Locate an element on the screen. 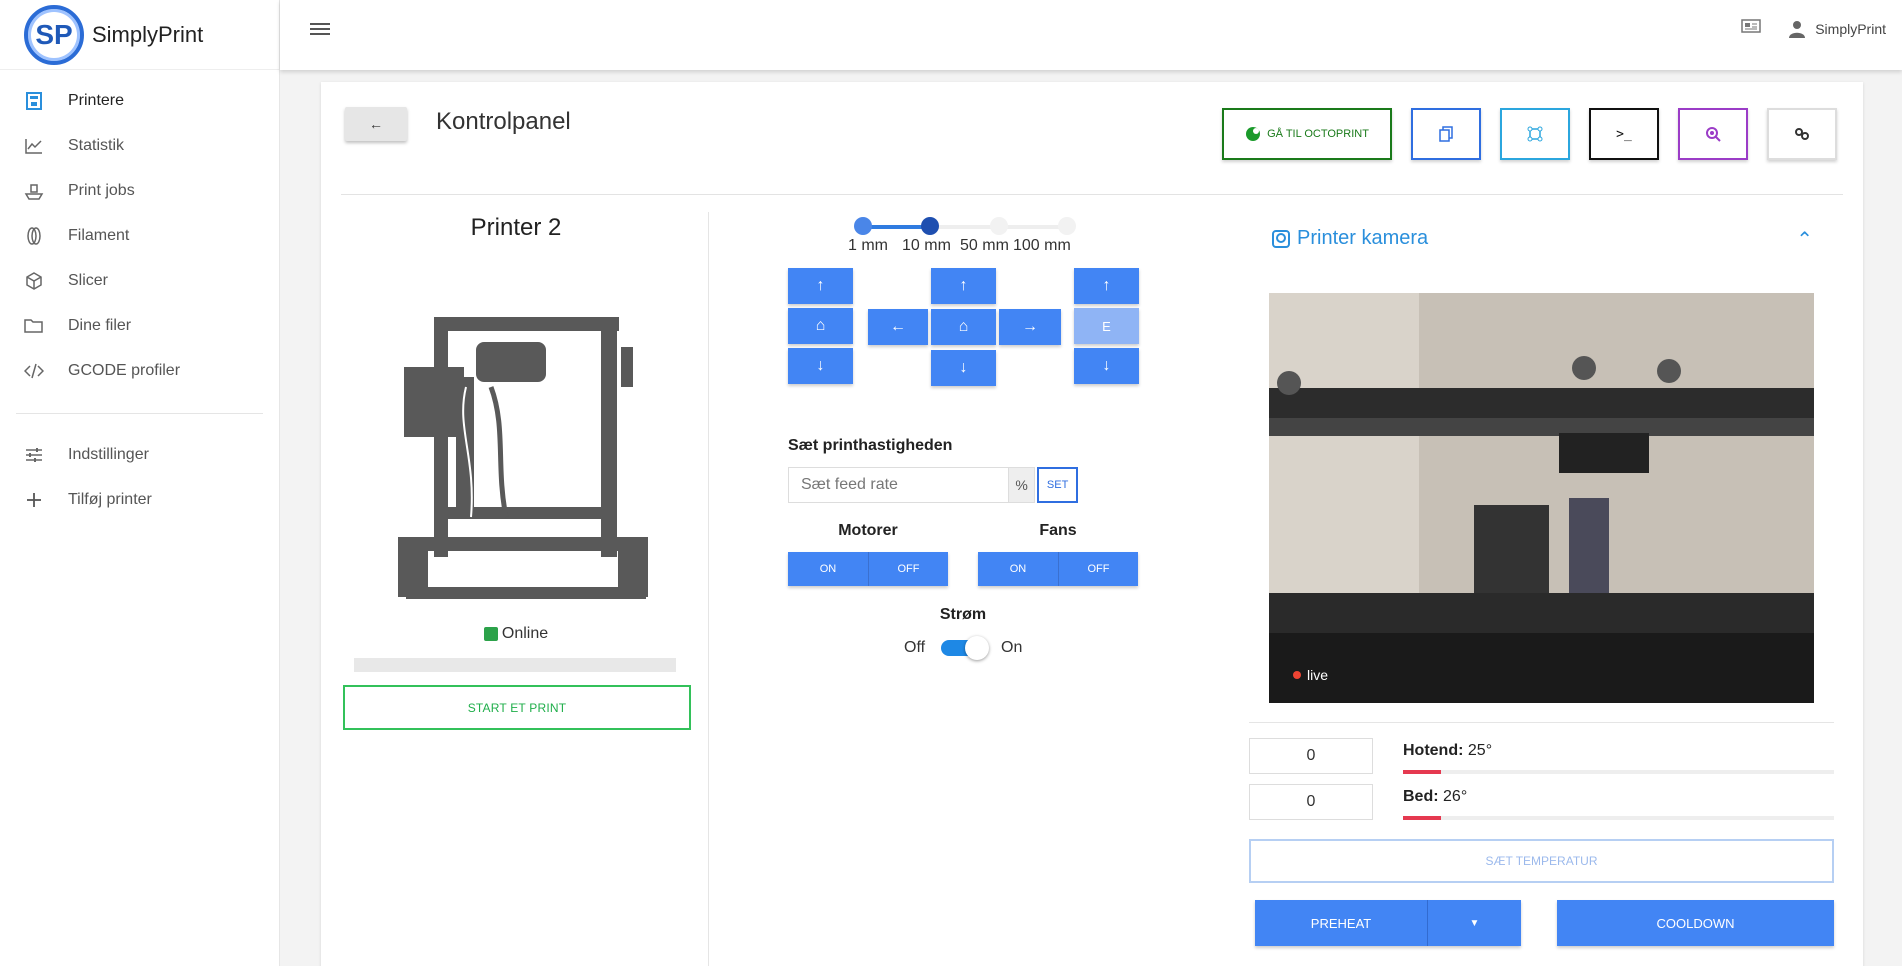 The height and width of the screenshot is (966, 1902). hotend-value: 25° is located at coordinates (1480, 750).